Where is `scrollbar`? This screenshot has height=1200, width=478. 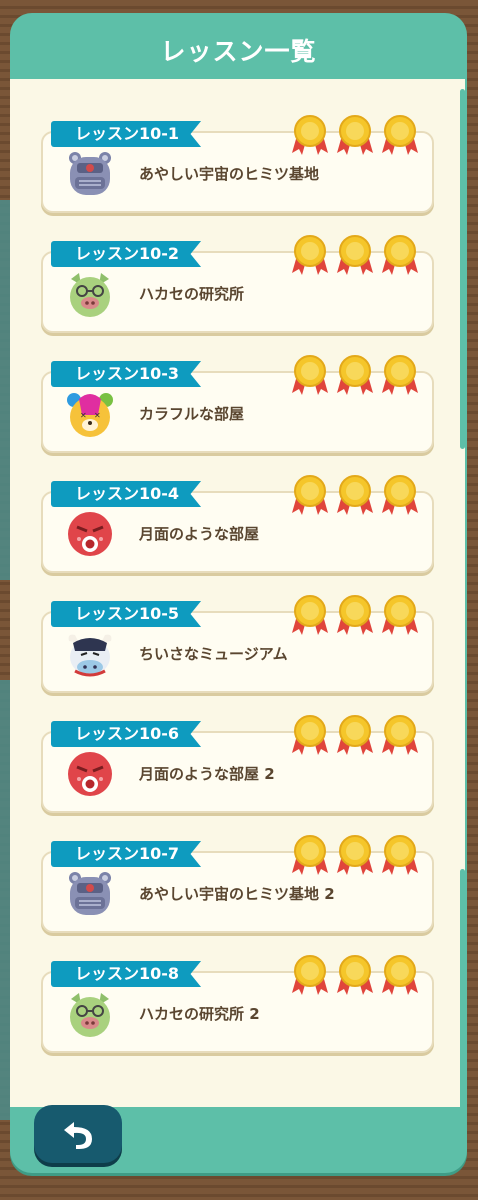 scrollbar is located at coordinates (462, 269).